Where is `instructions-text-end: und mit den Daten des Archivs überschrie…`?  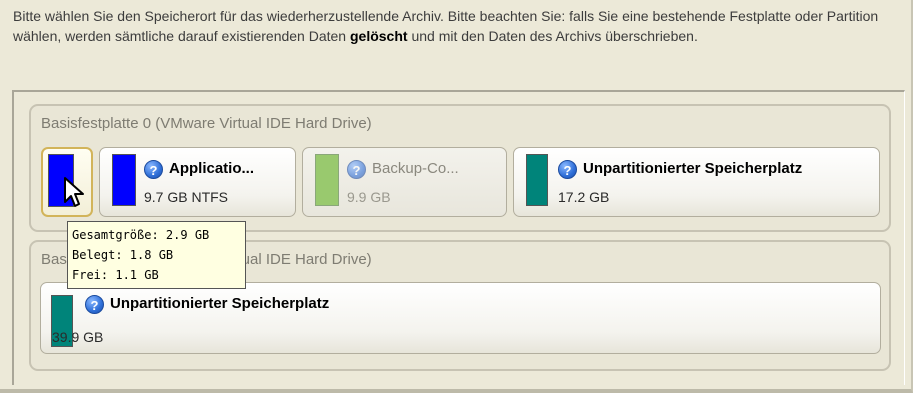
instructions-text-end: und mit den Daten des Archivs überschrie… is located at coordinates (552, 36).